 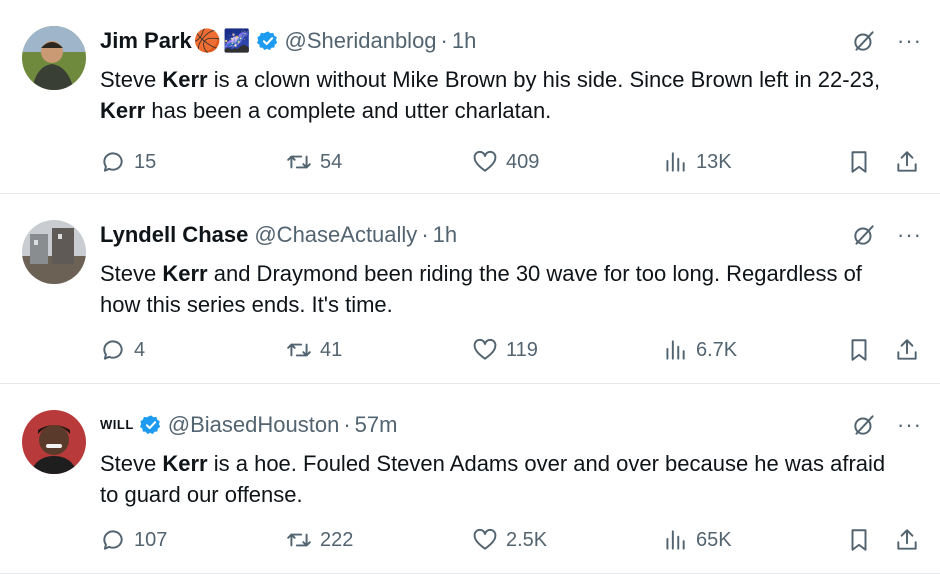 What do you see at coordinates (714, 539) in the screenshot?
I see `view-count: 65K` at bounding box center [714, 539].